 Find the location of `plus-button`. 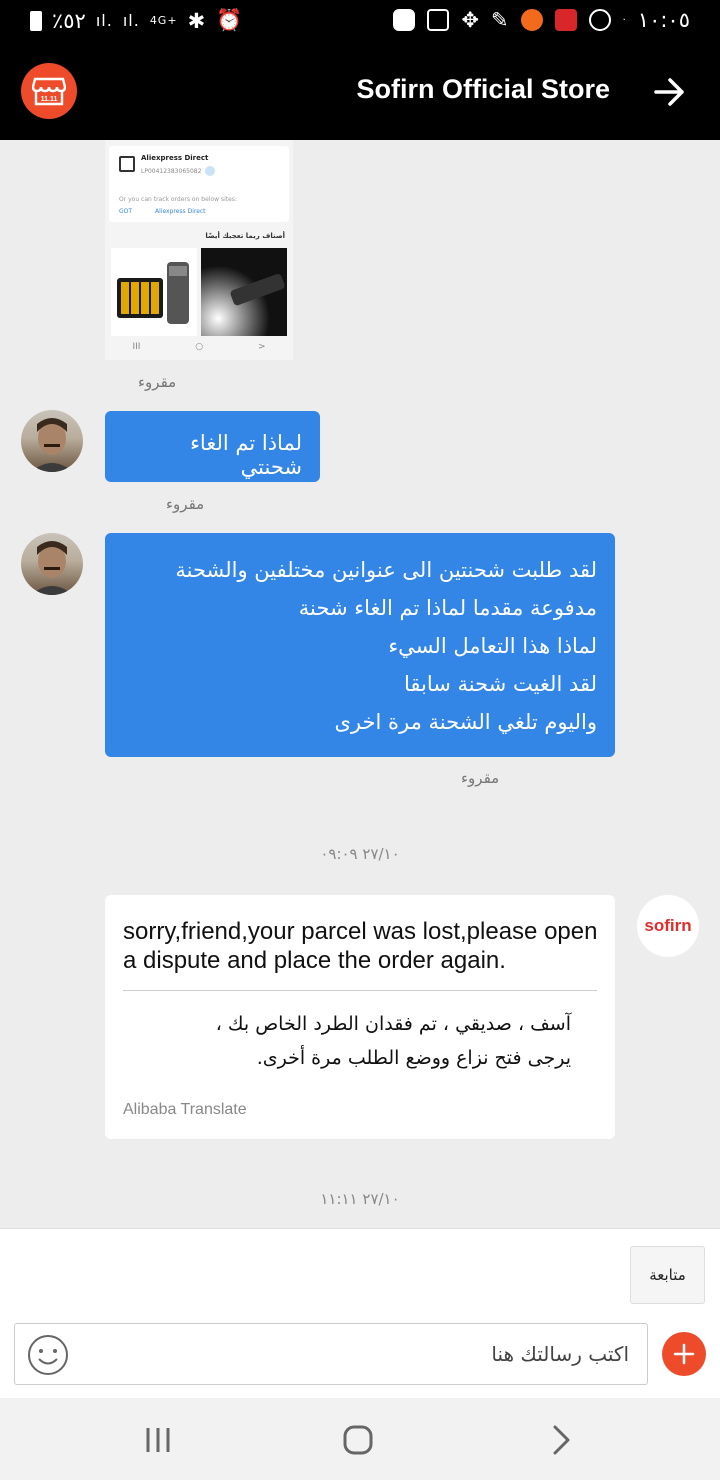

plus-button is located at coordinates (684, 1354).